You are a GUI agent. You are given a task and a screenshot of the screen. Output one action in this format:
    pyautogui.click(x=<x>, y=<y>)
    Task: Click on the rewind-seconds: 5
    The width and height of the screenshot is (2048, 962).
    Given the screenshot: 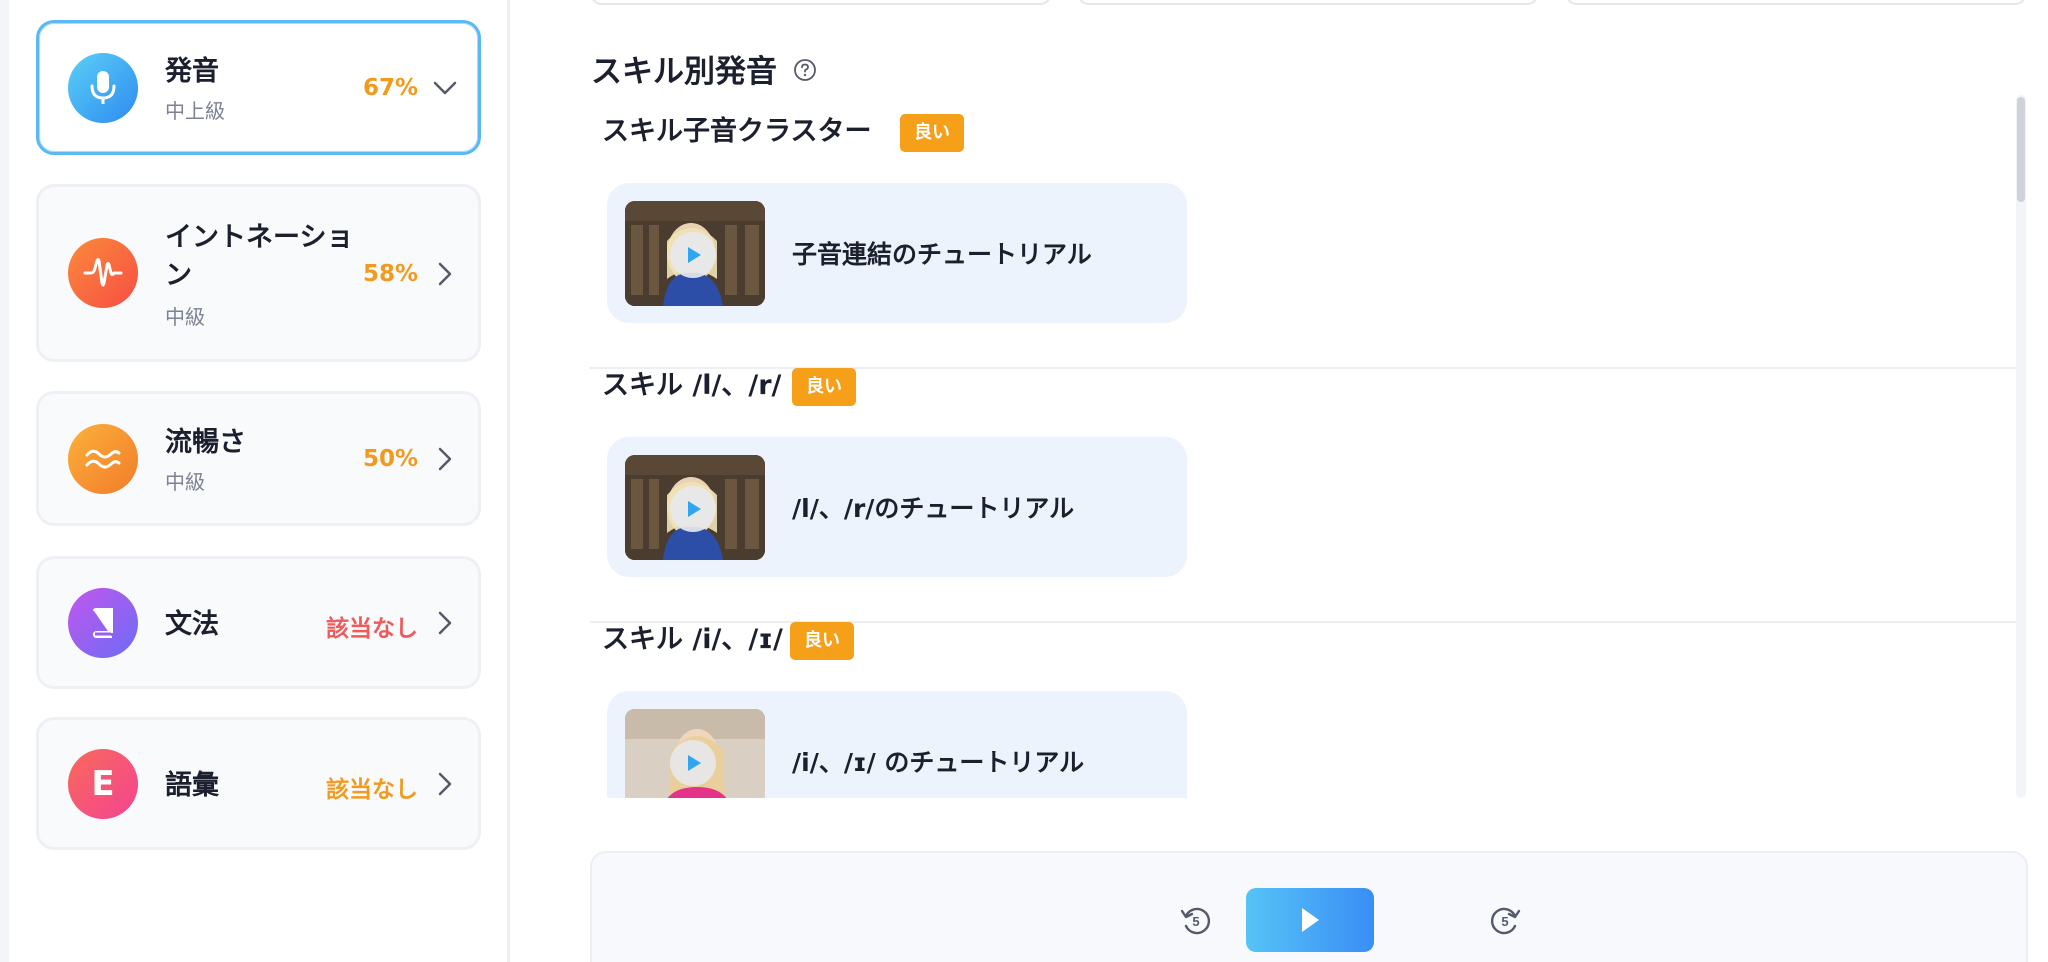 What is the action you would take?
    pyautogui.click(x=1195, y=921)
    